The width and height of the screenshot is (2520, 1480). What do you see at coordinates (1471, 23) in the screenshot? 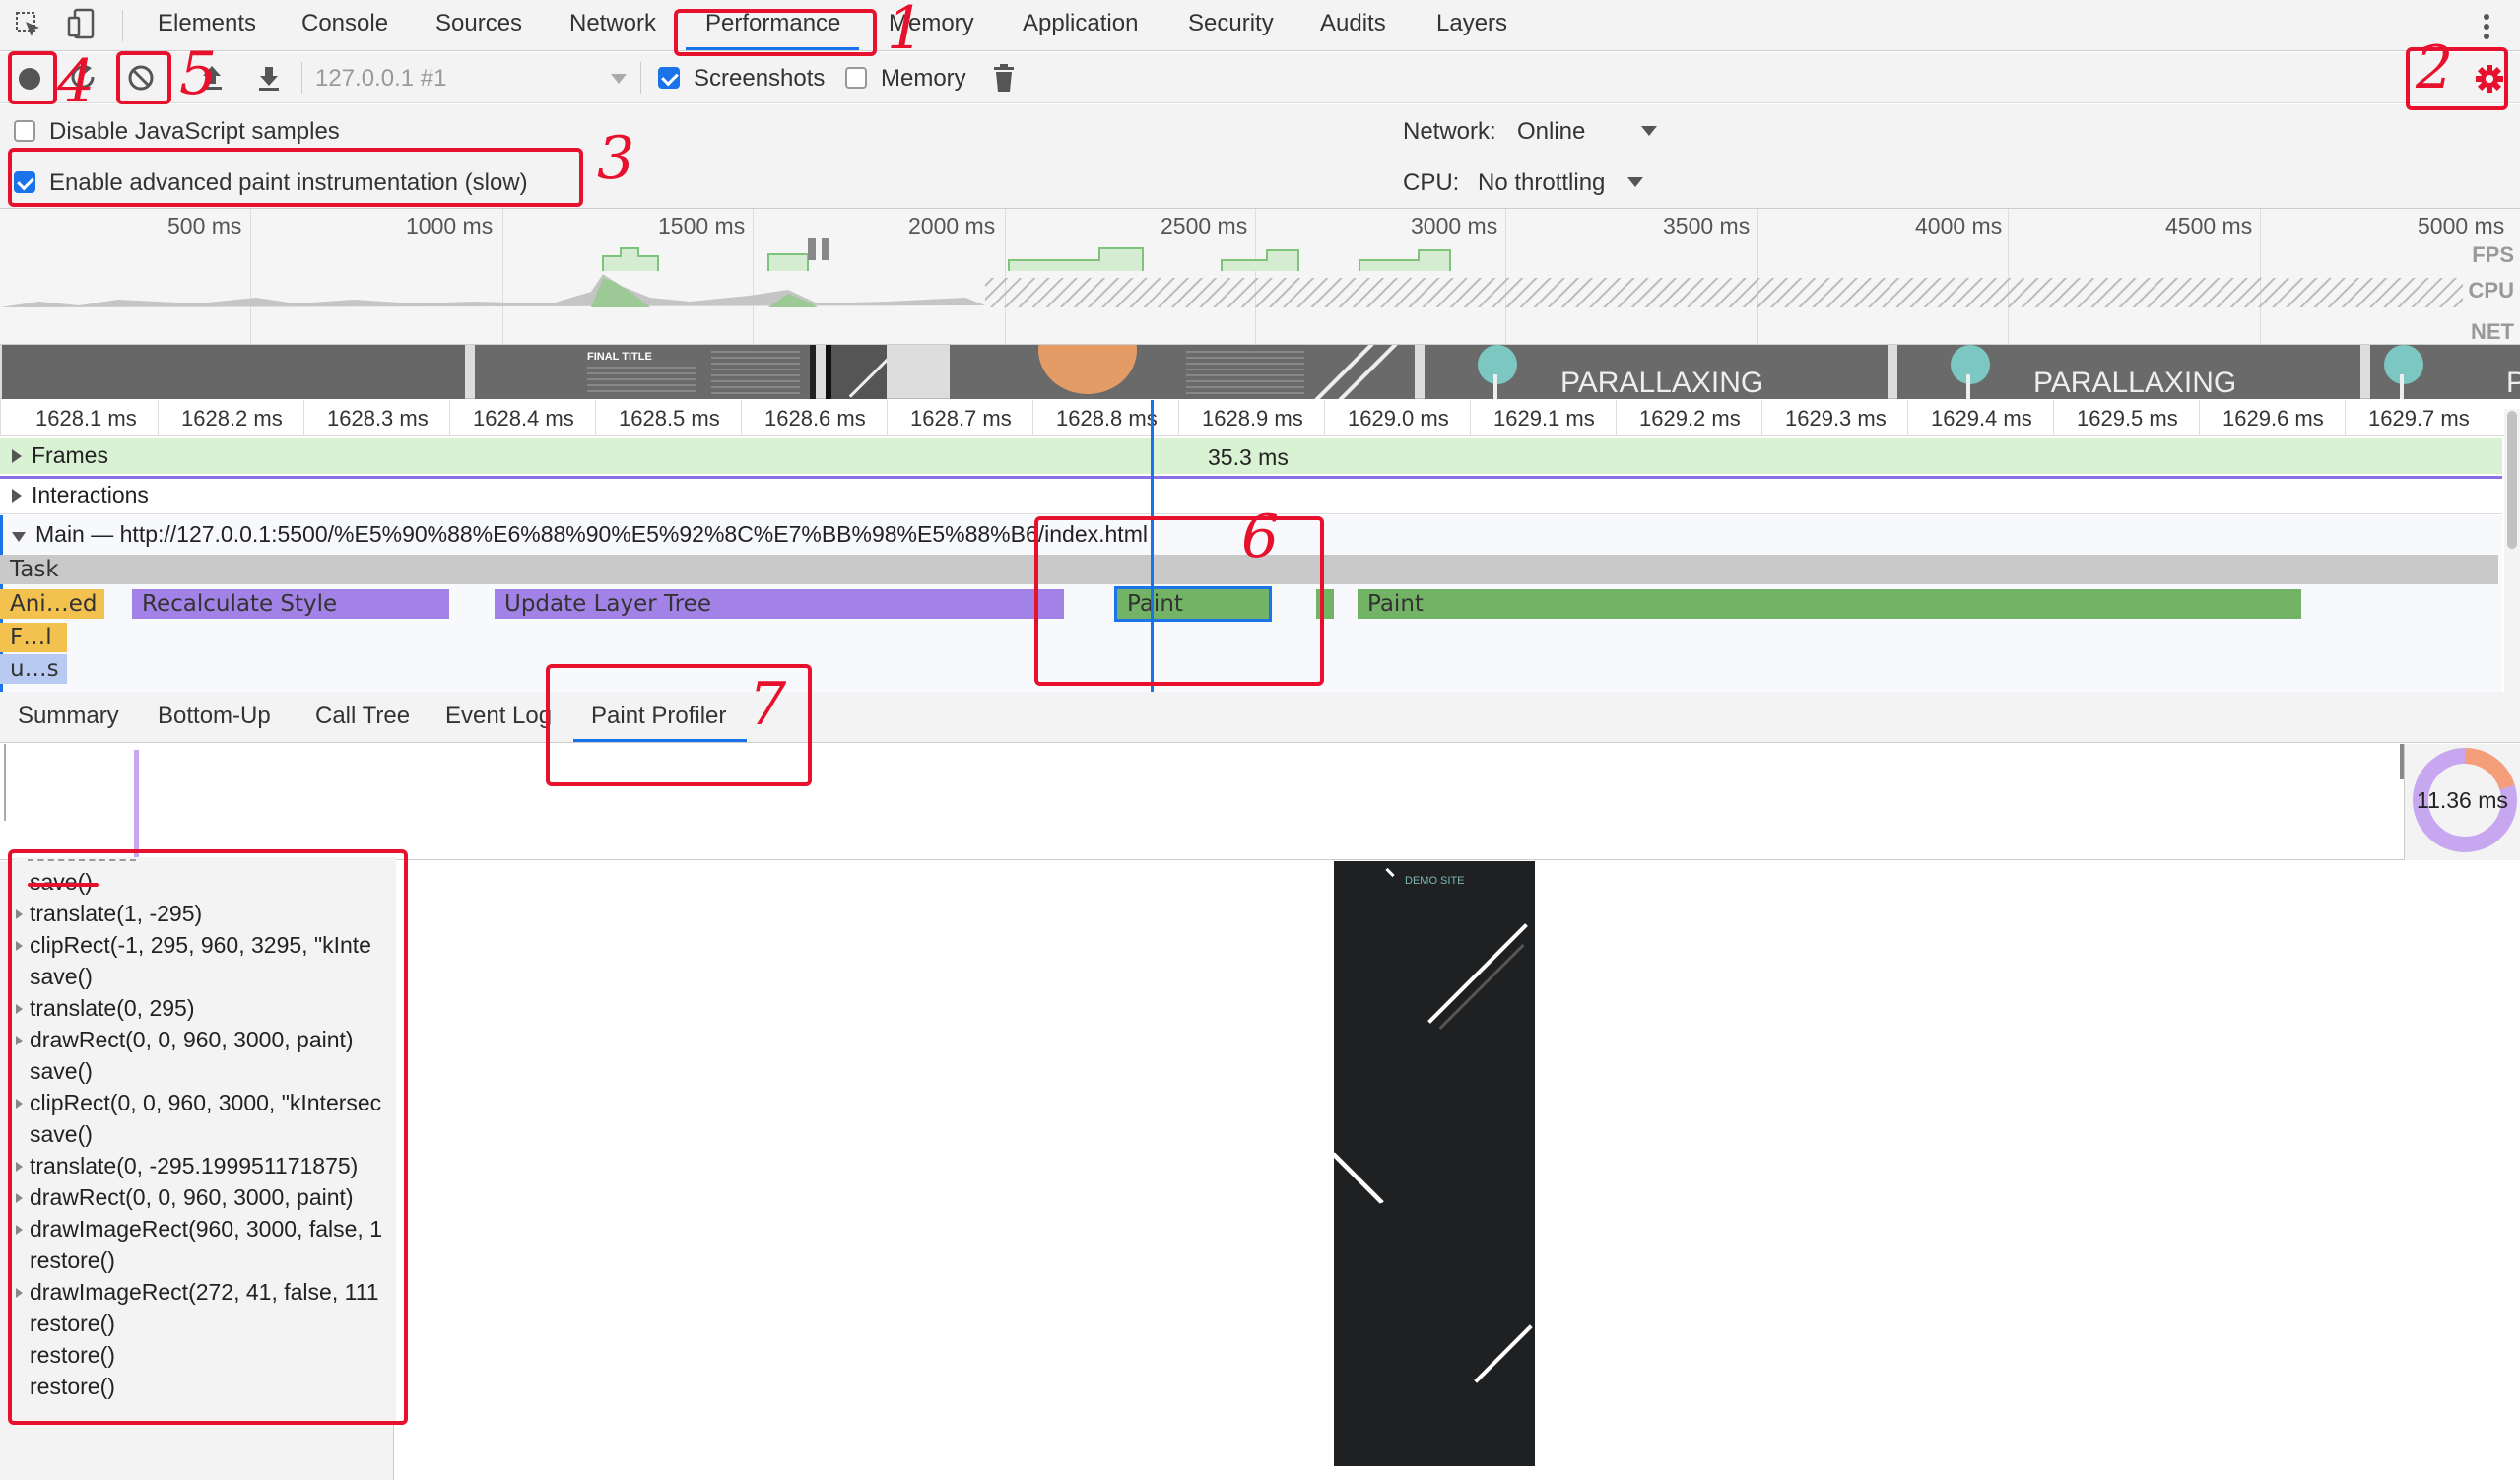
I see `tab-layers: Layers` at bounding box center [1471, 23].